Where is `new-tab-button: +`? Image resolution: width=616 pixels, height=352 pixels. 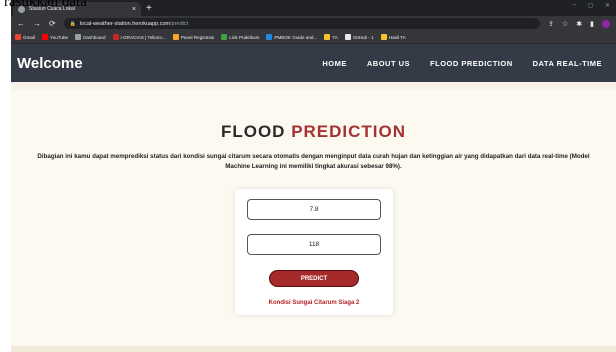 new-tab-button: + is located at coordinates (149, 9).